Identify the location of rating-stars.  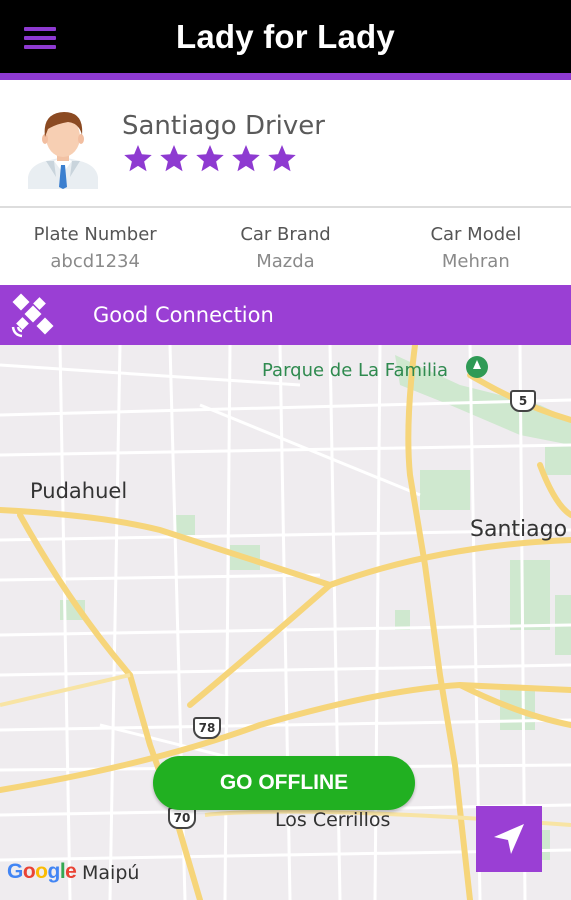
(210, 159).